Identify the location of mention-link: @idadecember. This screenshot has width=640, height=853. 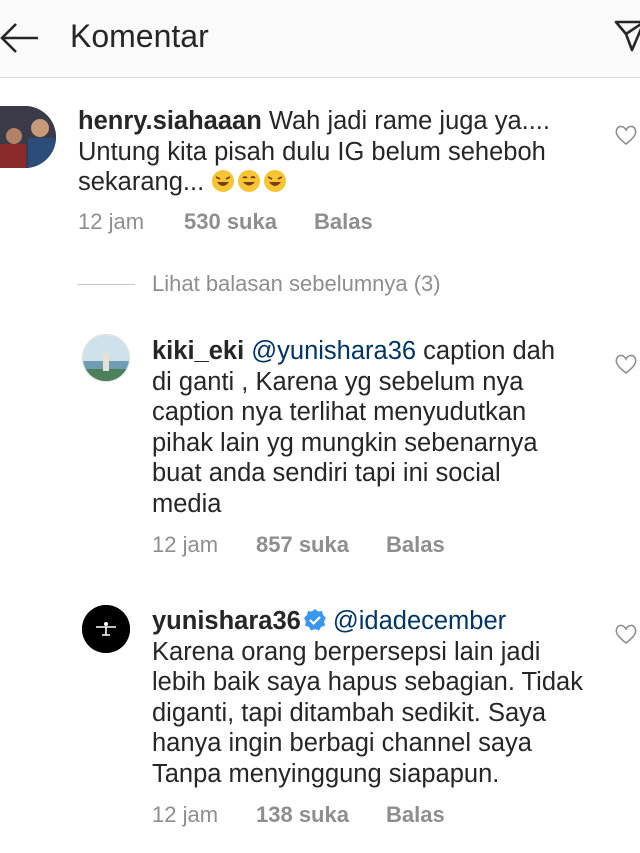
(419, 621).